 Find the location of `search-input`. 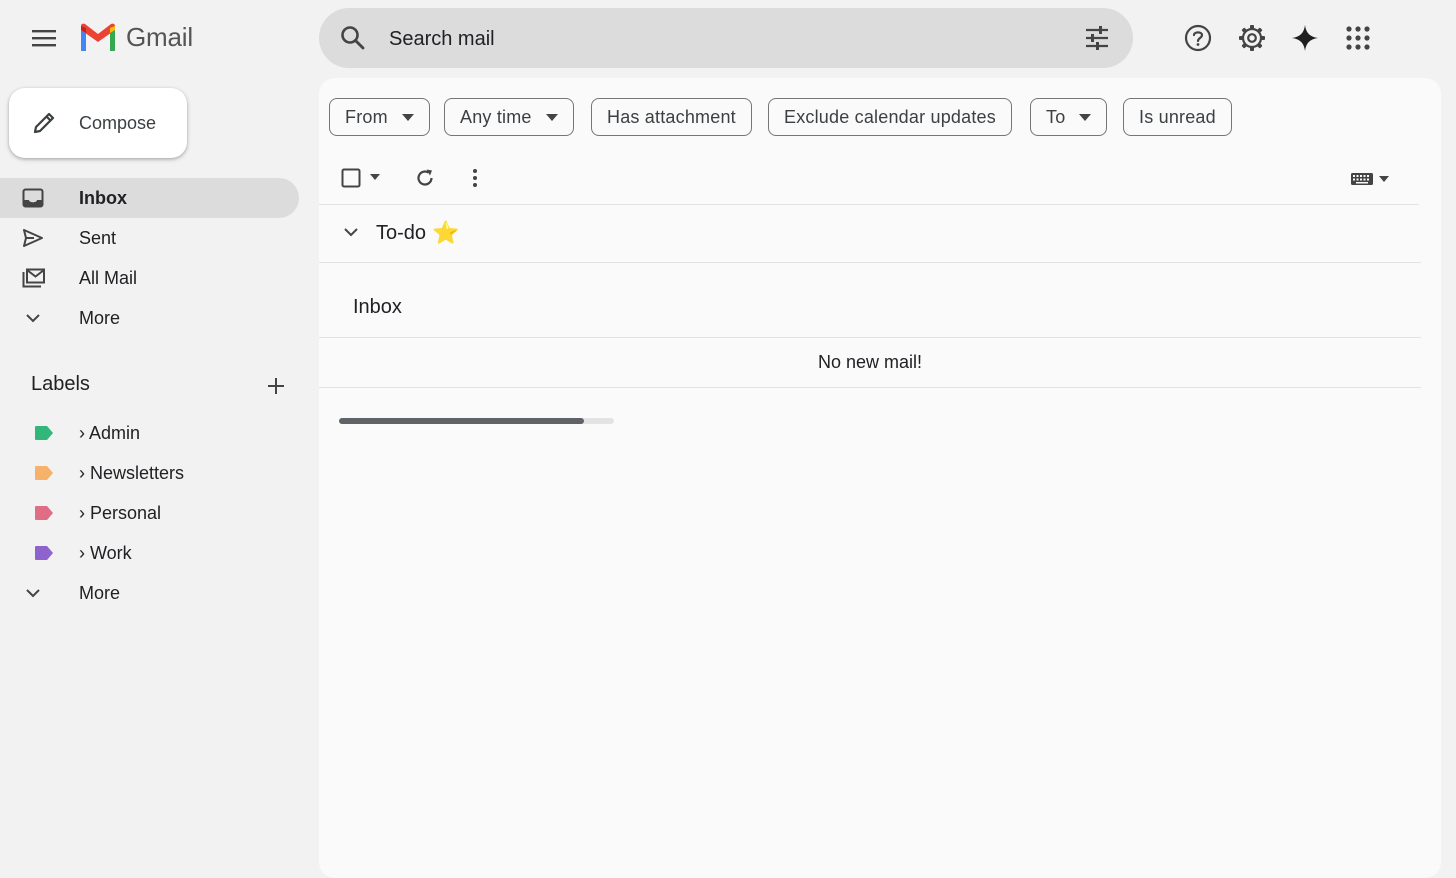

search-input is located at coordinates (729, 39).